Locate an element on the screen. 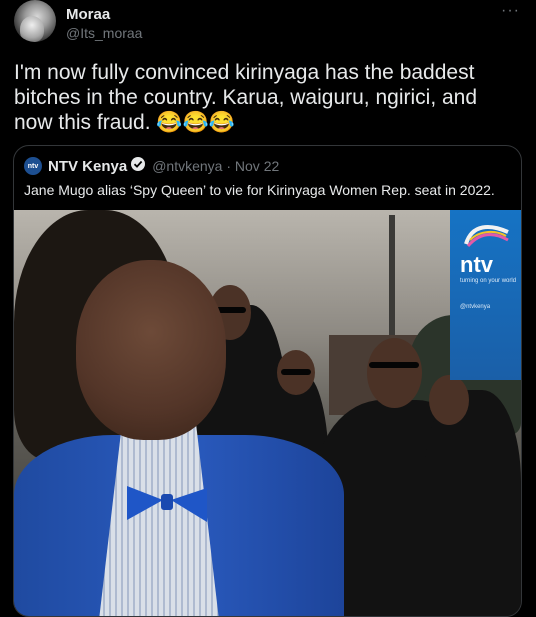  quoted-avatar: ntv is located at coordinates (33, 166).